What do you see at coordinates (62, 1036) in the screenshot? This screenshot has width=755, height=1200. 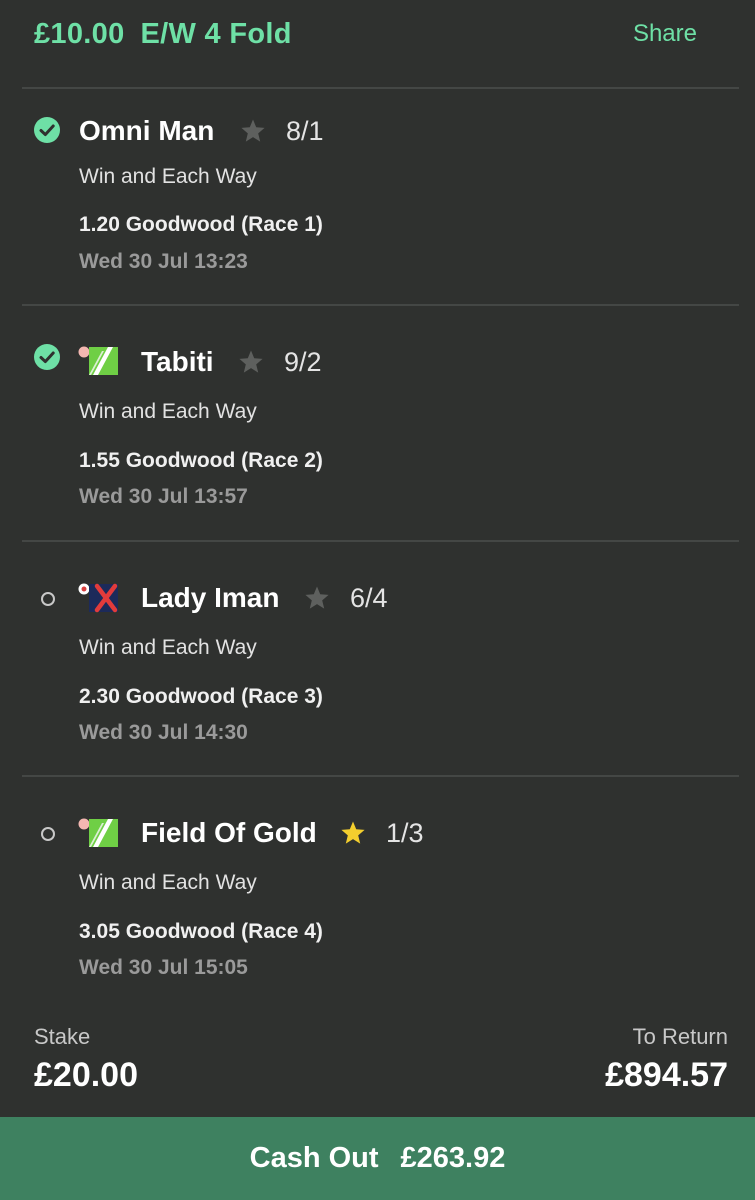 I see `stake-label: Stake` at bounding box center [62, 1036].